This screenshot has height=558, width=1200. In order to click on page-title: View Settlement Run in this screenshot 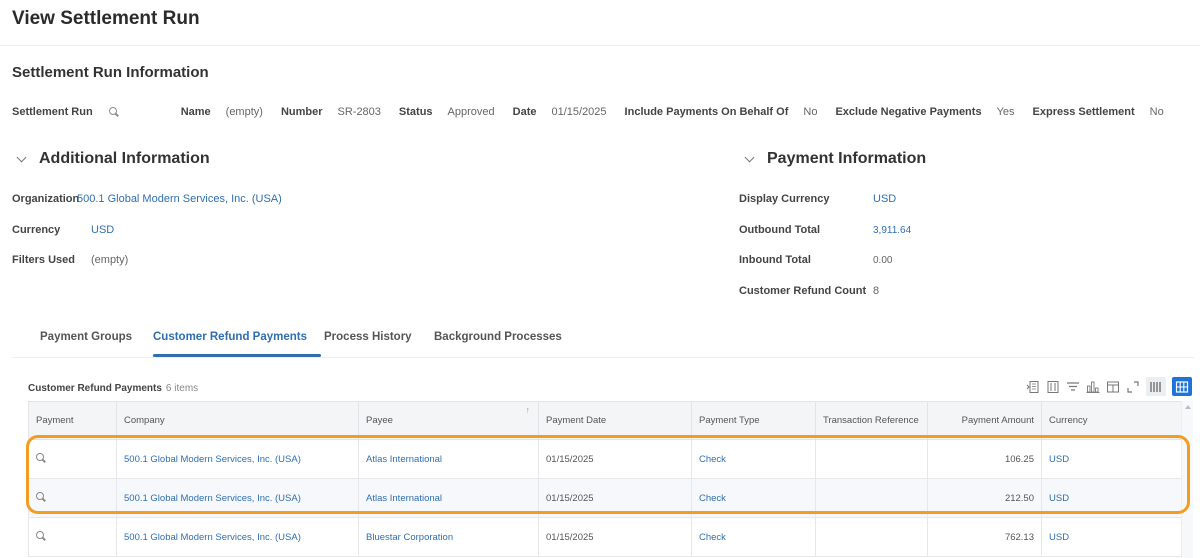, I will do `click(106, 18)`.